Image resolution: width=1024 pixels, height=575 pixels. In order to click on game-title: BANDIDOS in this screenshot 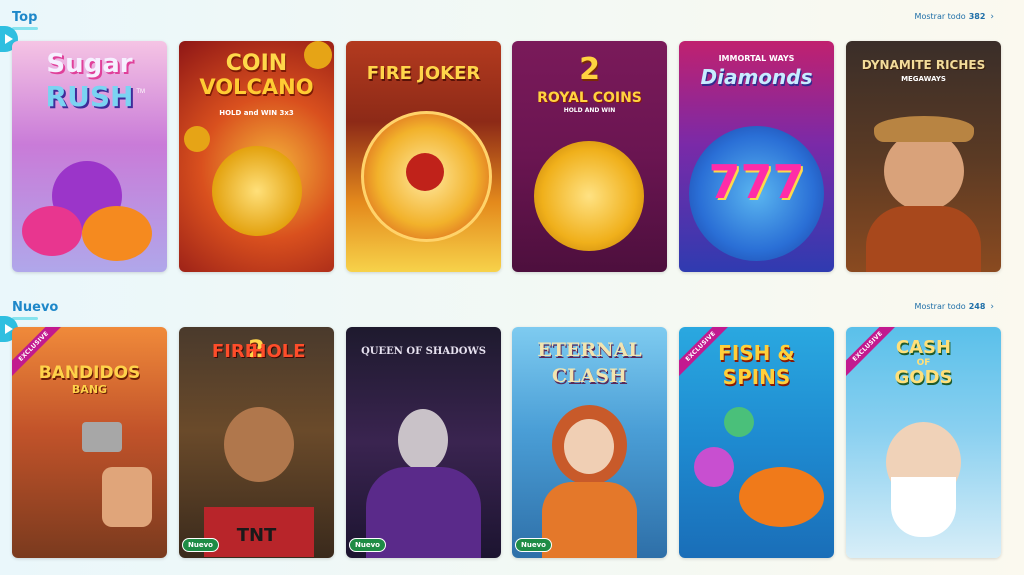, I will do `click(89, 373)`.